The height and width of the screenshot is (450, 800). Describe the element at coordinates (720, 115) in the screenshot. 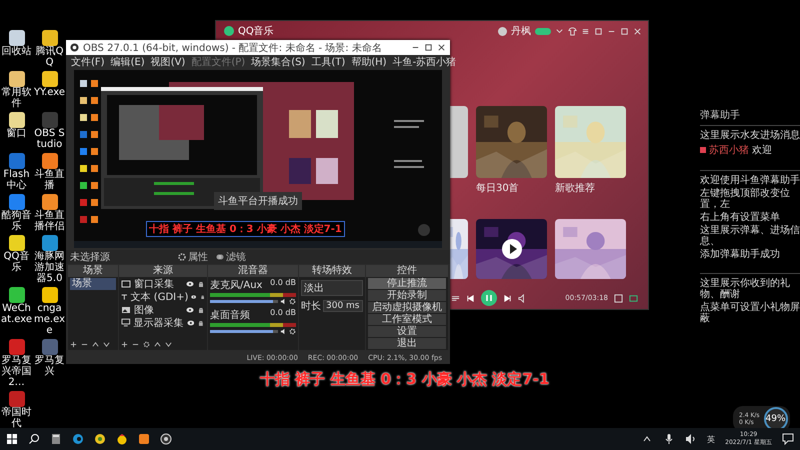

I see `panel-title: 弹幕助手` at that location.